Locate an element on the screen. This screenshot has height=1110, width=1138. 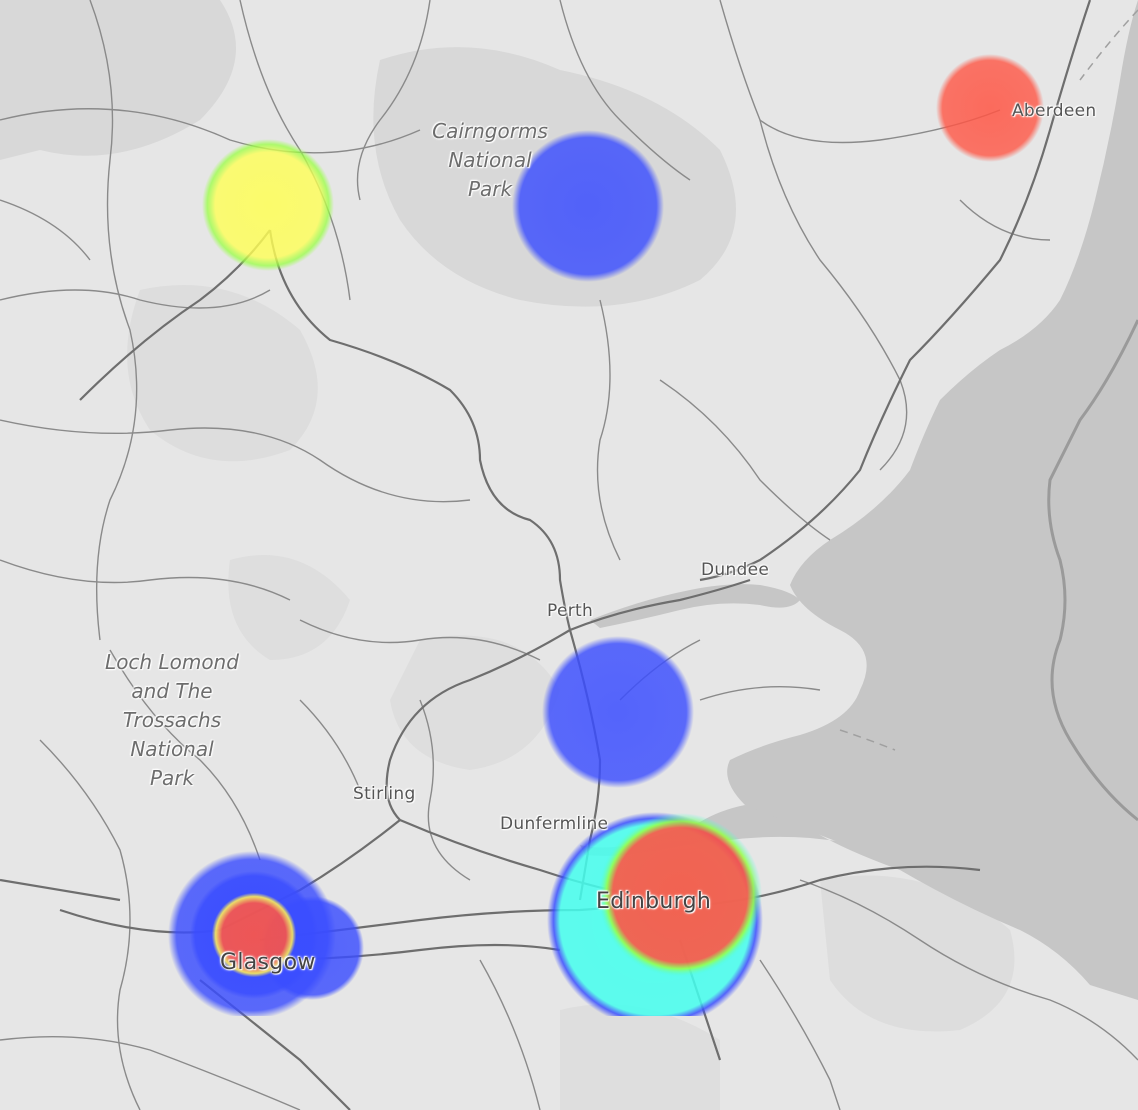
label-dunfermline: Dunfermline is located at coordinates (554, 824).